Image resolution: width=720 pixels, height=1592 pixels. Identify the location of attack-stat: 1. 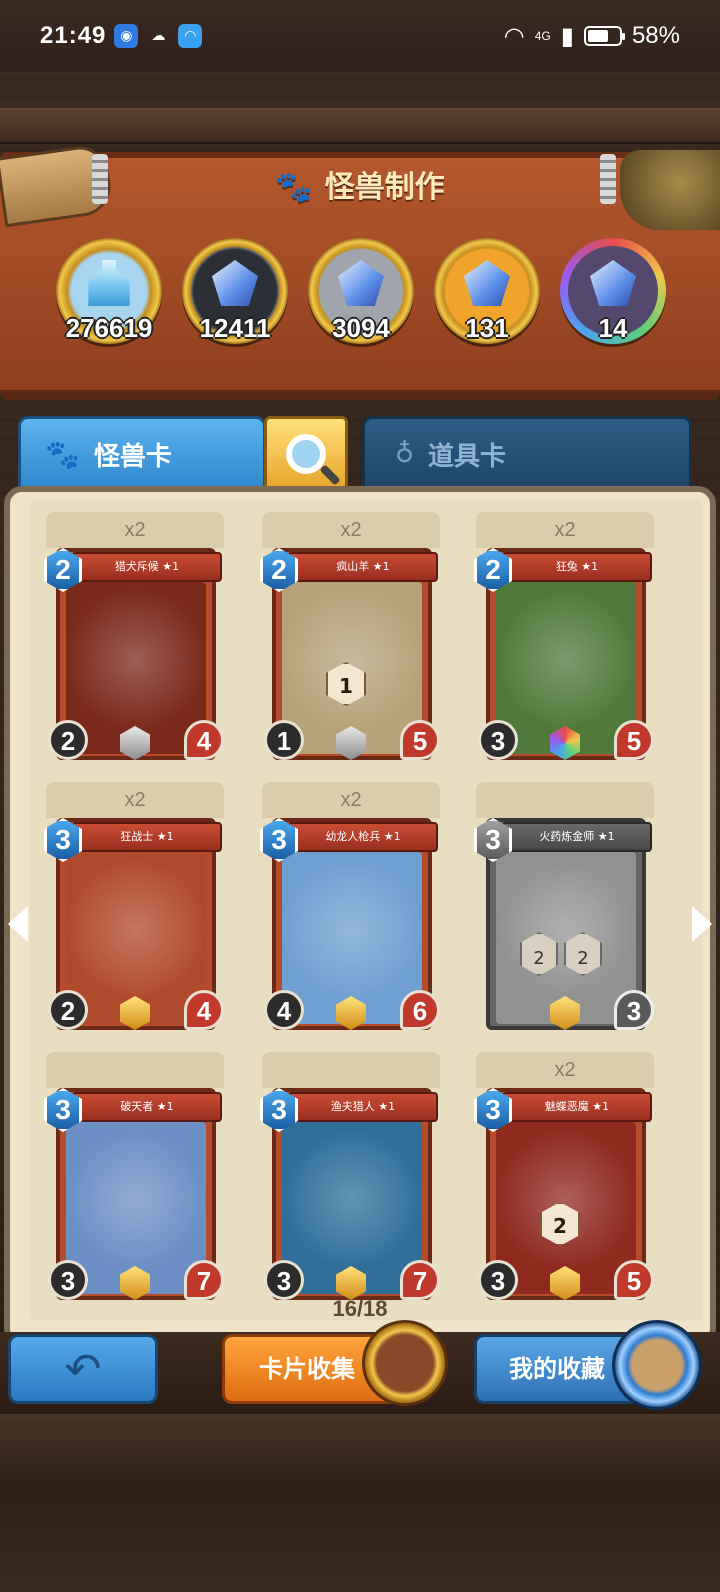
(284, 740).